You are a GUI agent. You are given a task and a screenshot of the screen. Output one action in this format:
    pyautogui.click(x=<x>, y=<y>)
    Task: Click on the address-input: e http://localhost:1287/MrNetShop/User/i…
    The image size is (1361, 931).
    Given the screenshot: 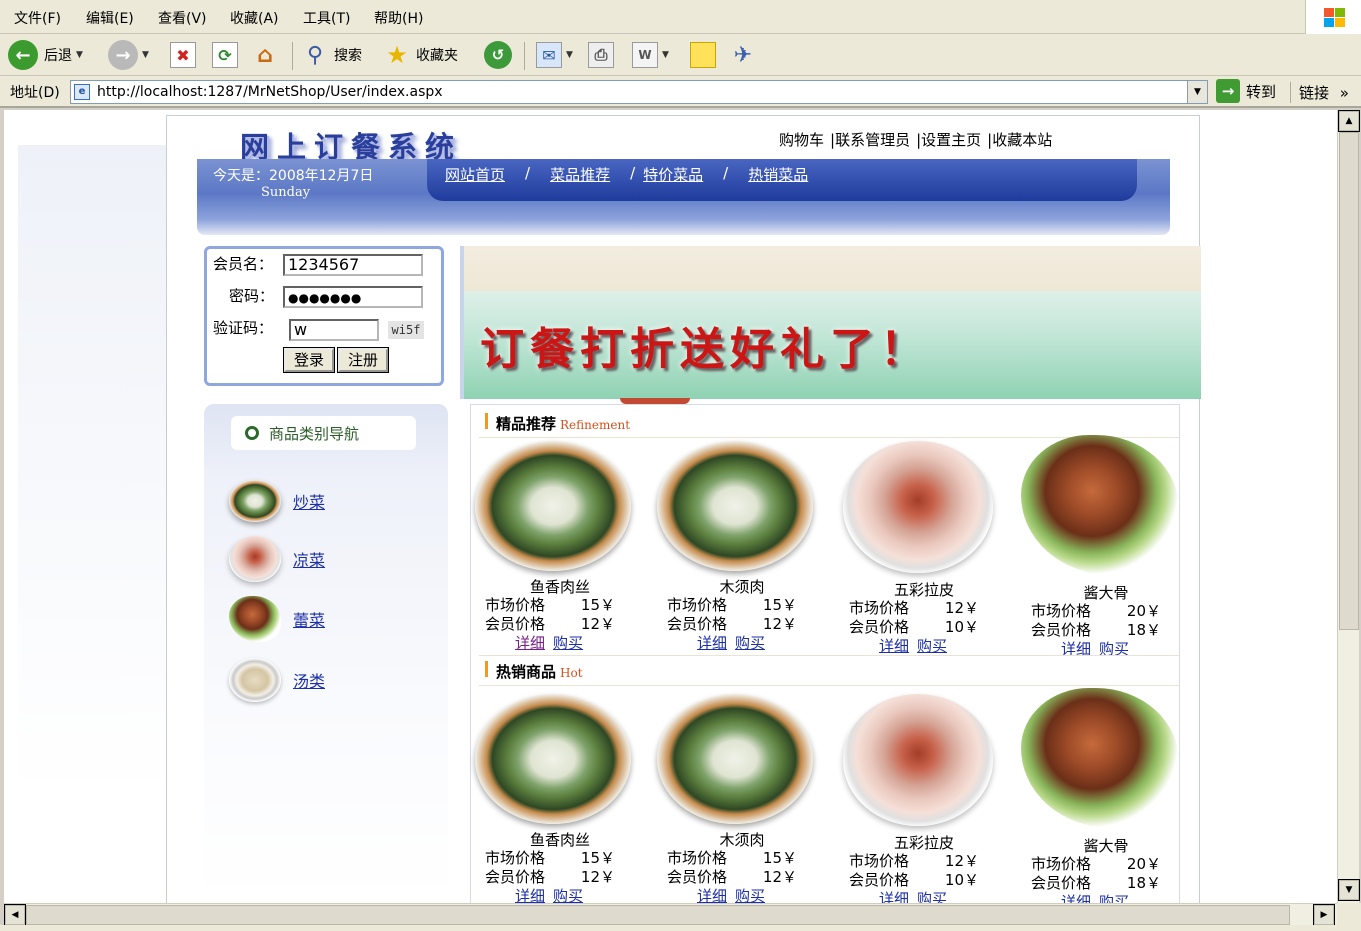 What is the action you would take?
    pyautogui.click(x=639, y=92)
    